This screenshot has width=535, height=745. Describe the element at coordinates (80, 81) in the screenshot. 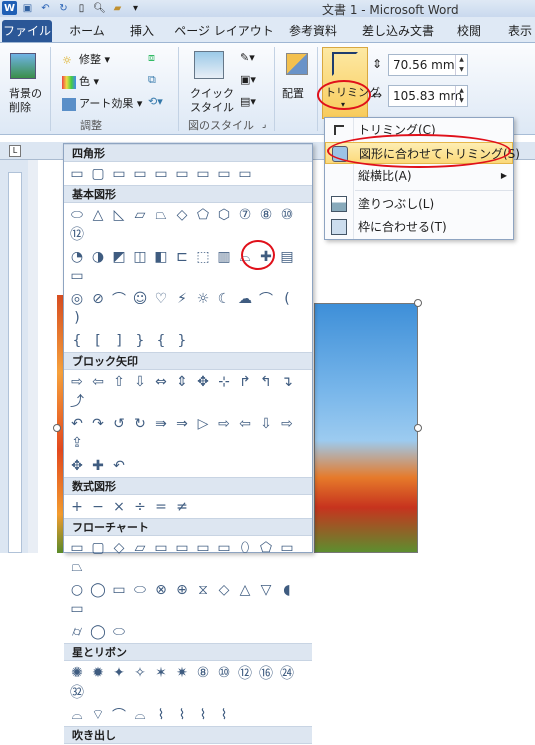

I see `color-button: 色 ▾` at that location.